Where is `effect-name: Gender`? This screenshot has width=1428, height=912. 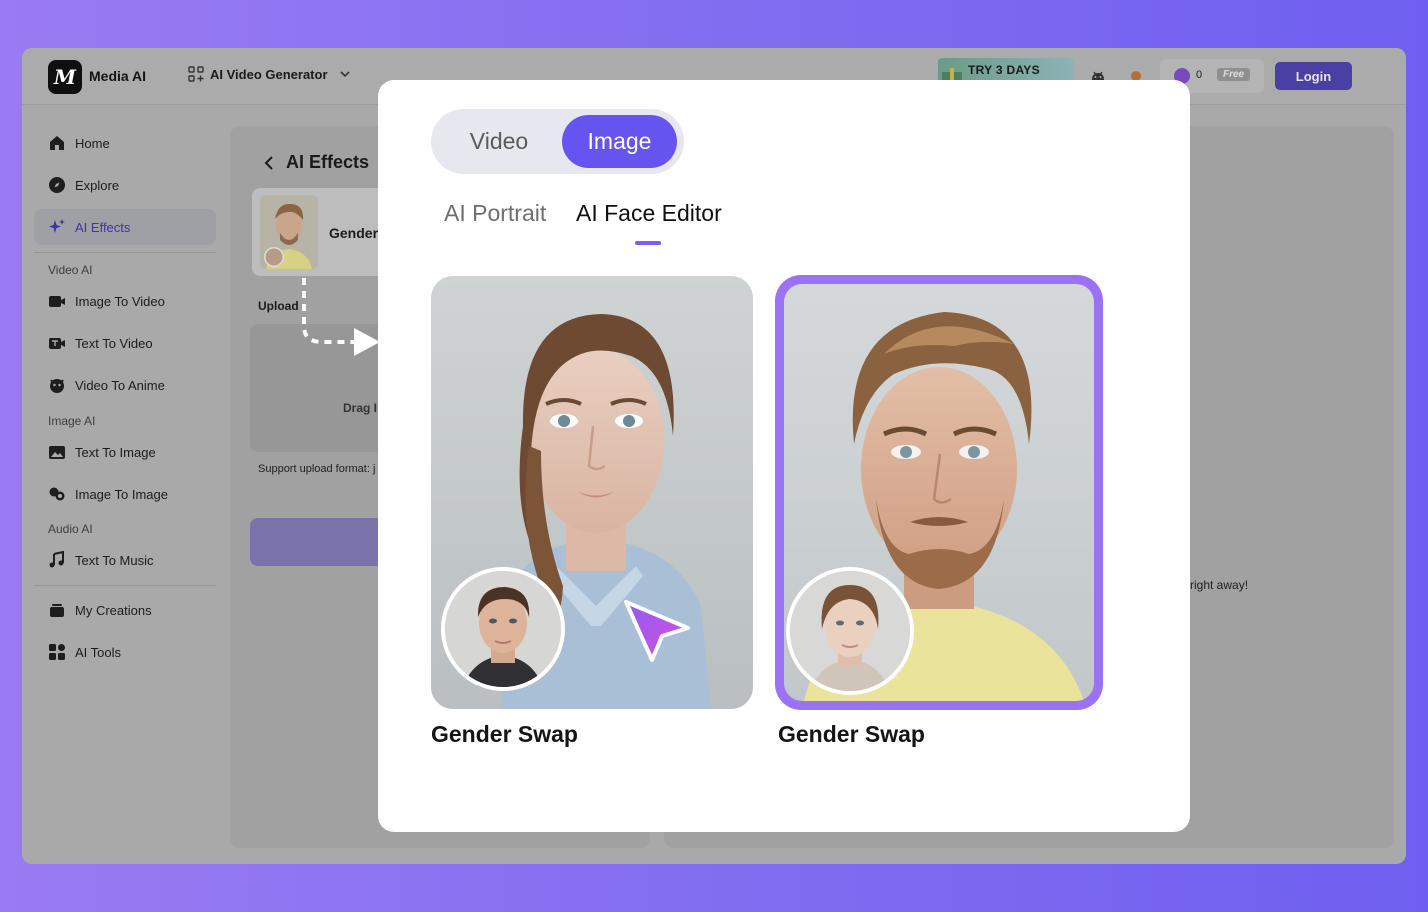 effect-name: Gender is located at coordinates (354, 233).